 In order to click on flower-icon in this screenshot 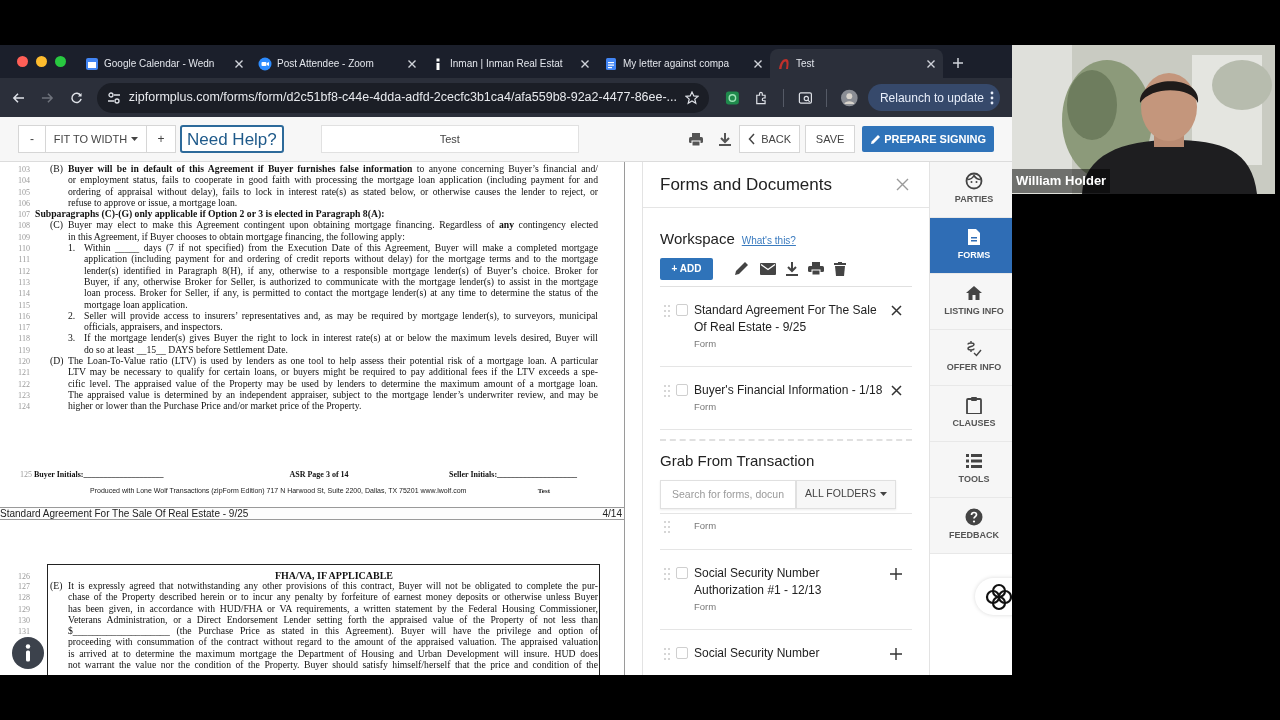, I will do `click(998, 596)`.